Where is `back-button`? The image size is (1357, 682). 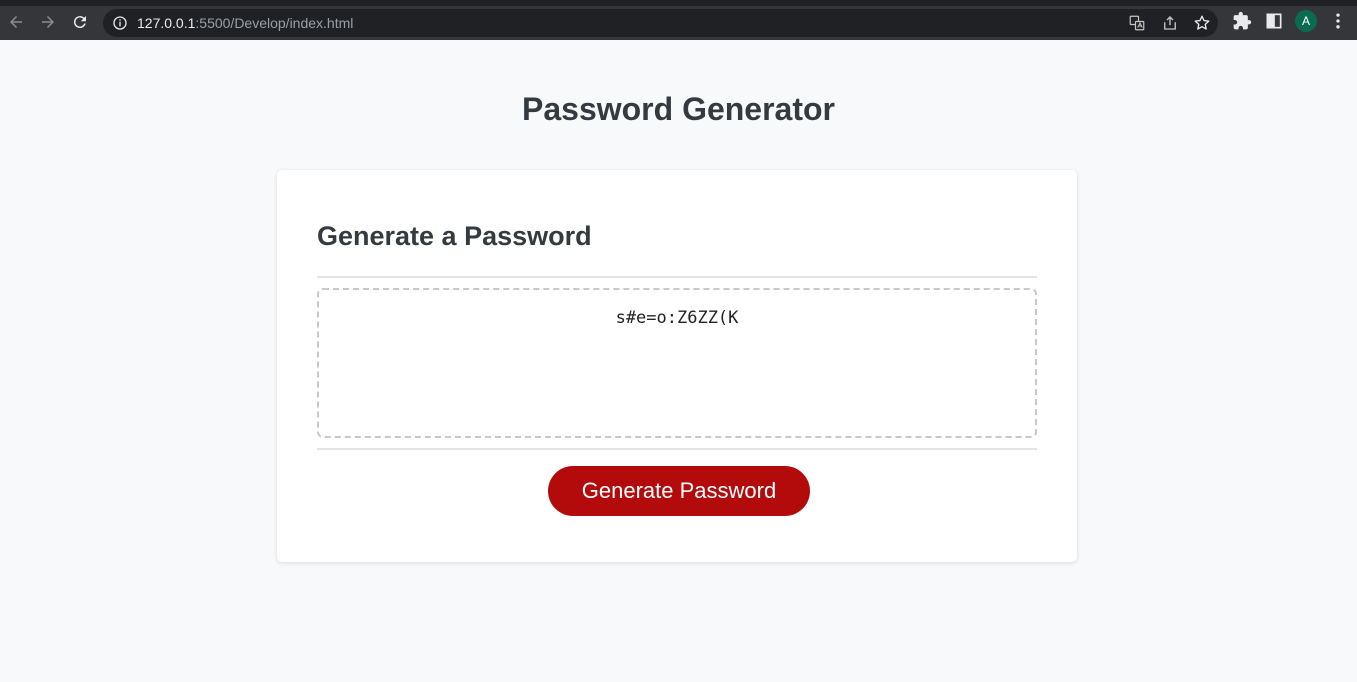 back-button is located at coordinates (16, 22).